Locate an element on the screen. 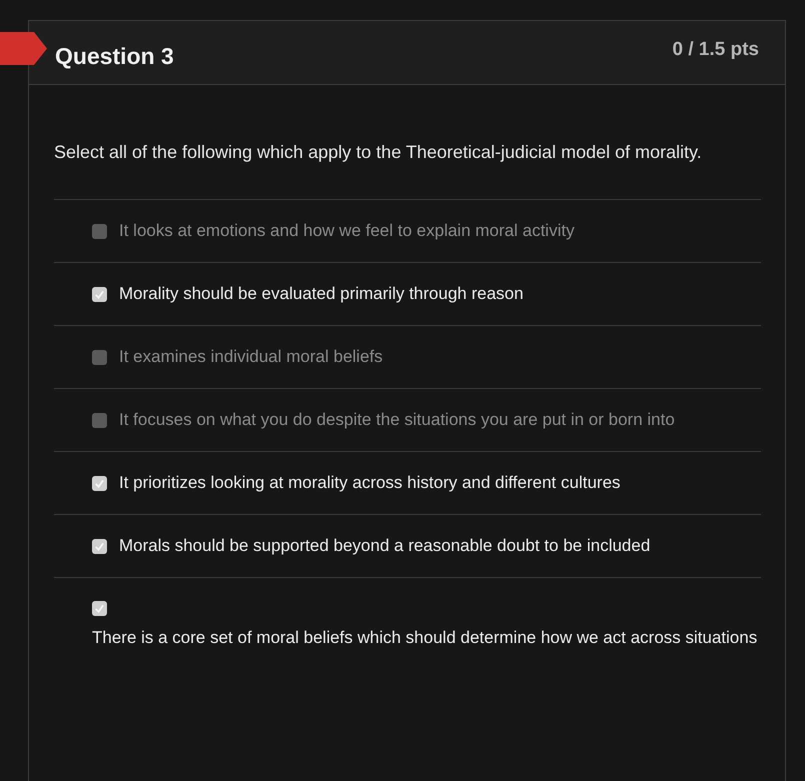 Image resolution: width=805 pixels, height=781 pixels. option-label: It prioritizes looking at morality across history and different cultures is located at coordinates (369, 483).